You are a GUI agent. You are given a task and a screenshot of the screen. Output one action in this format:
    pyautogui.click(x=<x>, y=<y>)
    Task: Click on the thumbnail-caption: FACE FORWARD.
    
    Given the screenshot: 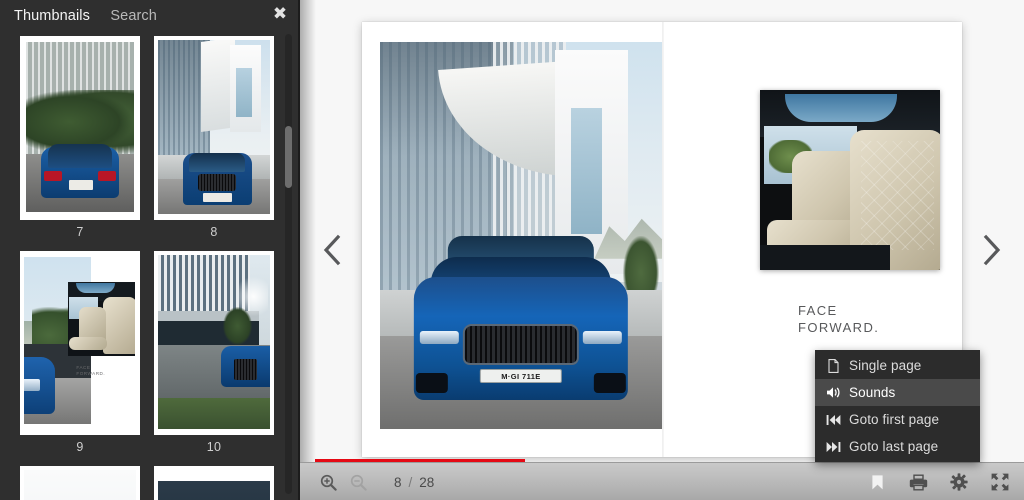 What is the action you would take?
    pyautogui.click(x=91, y=371)
    